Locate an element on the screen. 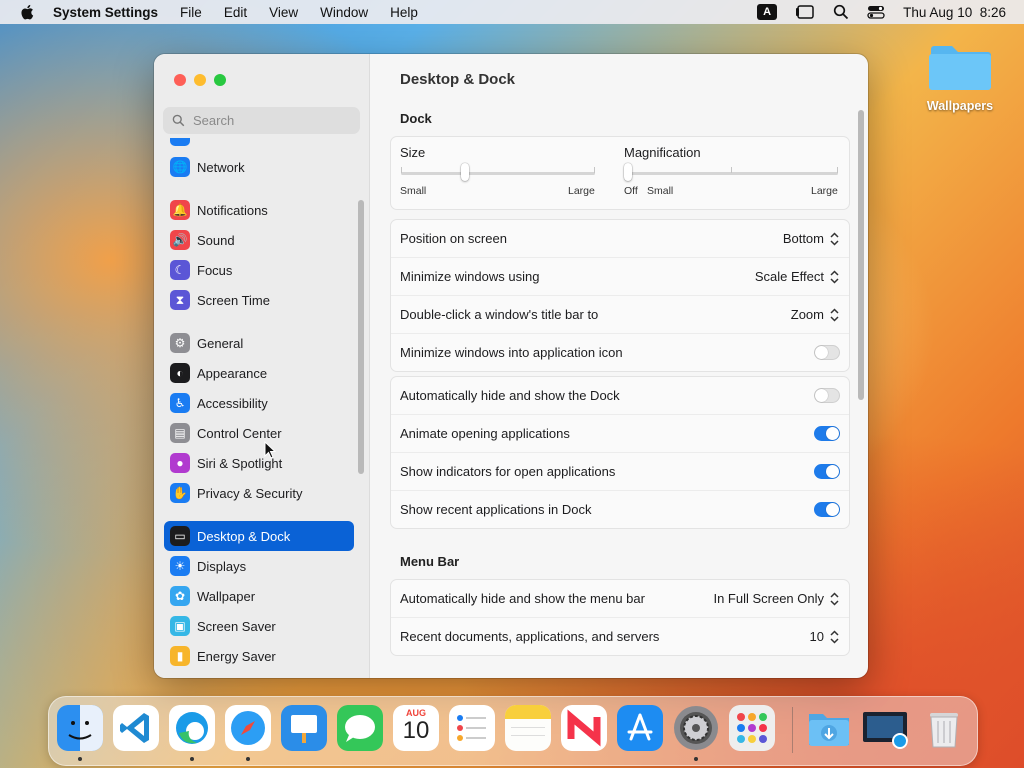 The height and width of the screenshot is (768, 1024). dock-microsoft-edge-icon is located at coordinates (192, 728).